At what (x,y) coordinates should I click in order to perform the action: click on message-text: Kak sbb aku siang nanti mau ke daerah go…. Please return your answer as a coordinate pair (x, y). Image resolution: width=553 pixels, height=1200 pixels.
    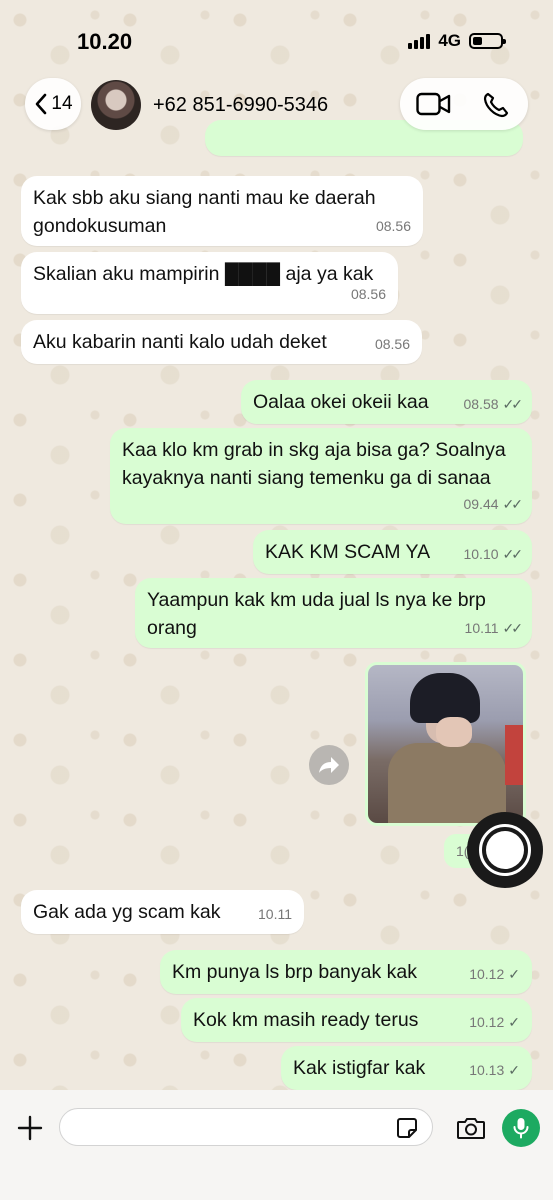
    Looking at the image, I should click on (204, 212).